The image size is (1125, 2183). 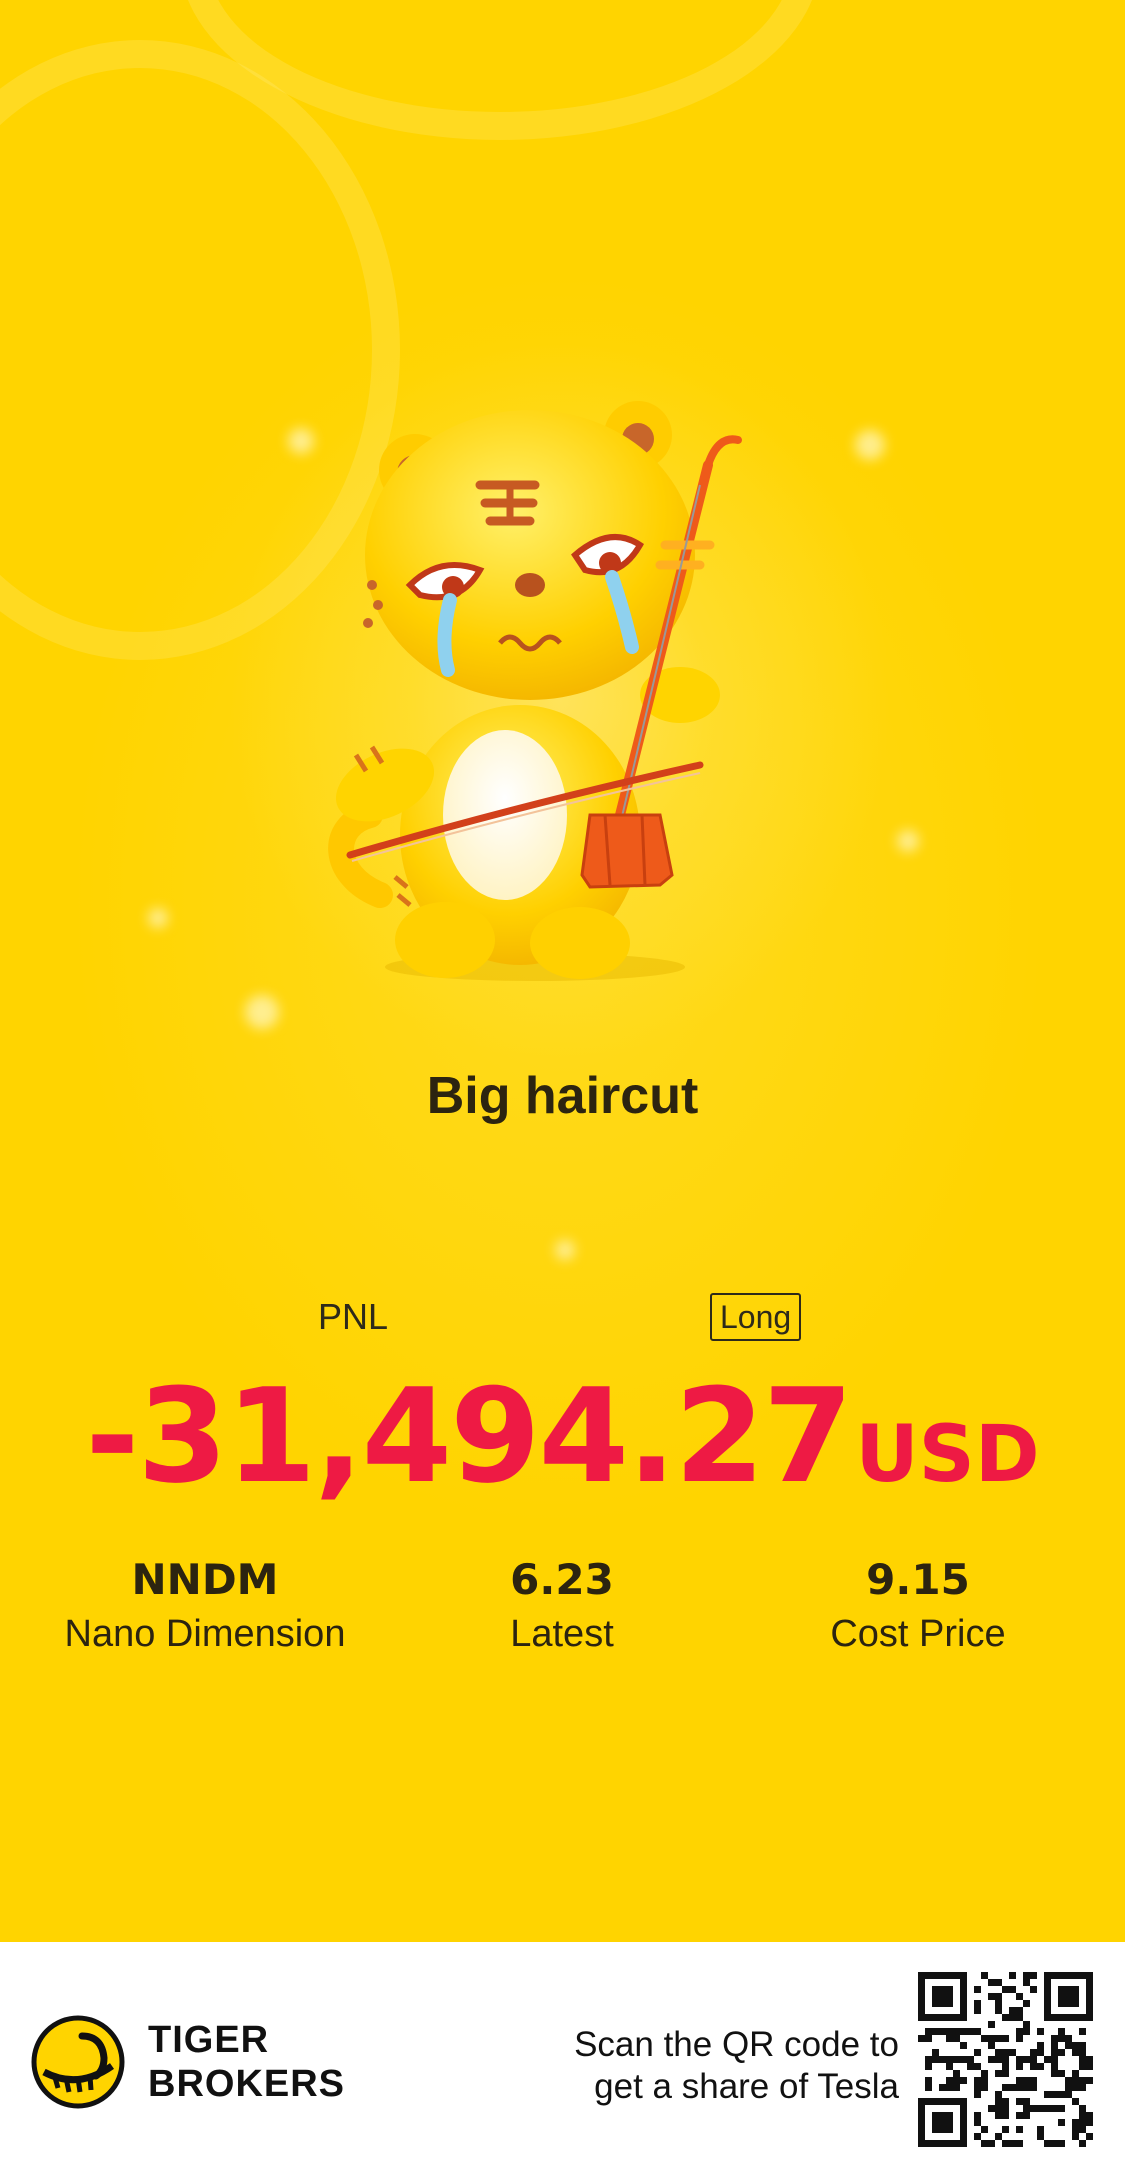 What do you see at coordinates (205, 1579) in the screenshot?
I see `stat-value: NNDM` at bounding box center [205, 1579].